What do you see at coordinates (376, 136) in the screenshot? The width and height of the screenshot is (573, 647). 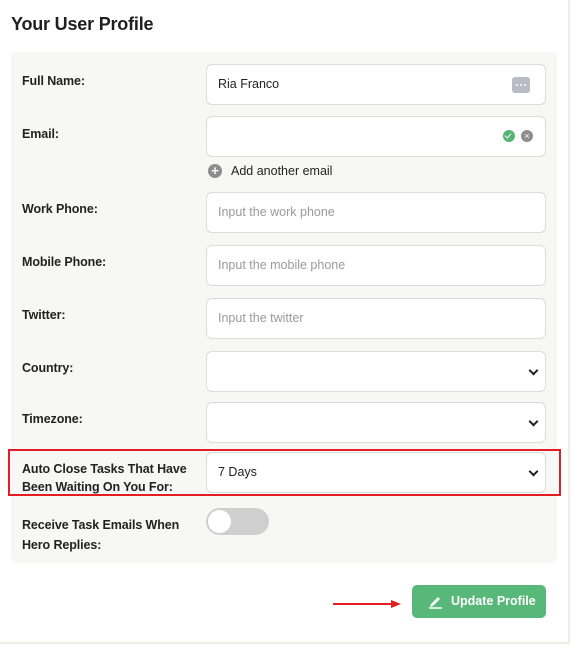 I see `email-field: ×` at bounding box center [376, 136].